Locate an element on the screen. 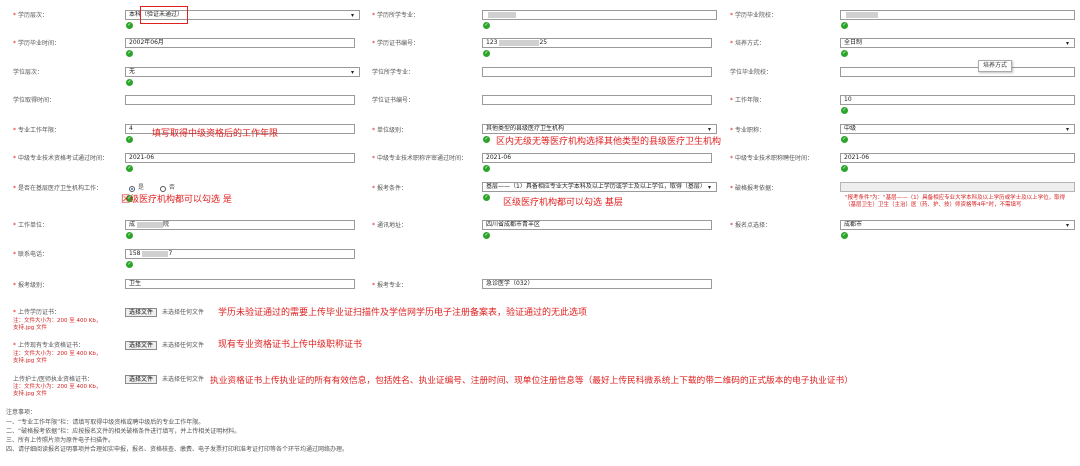  label-exam-area: * 报名点选择： is located at coordinates (751, 225).